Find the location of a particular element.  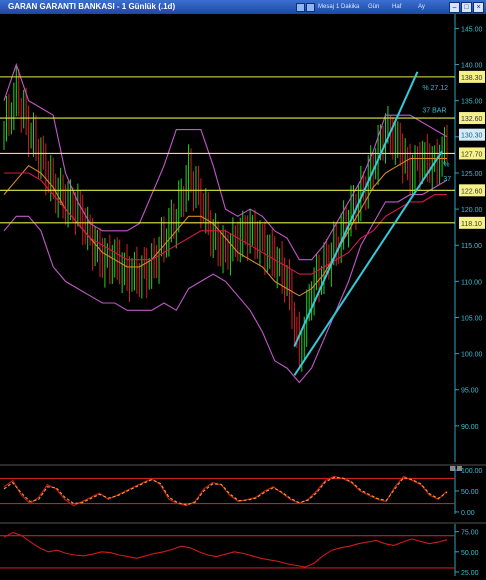

toolbar-text-1: 1 Dakika is located at coordinates (347, 7).